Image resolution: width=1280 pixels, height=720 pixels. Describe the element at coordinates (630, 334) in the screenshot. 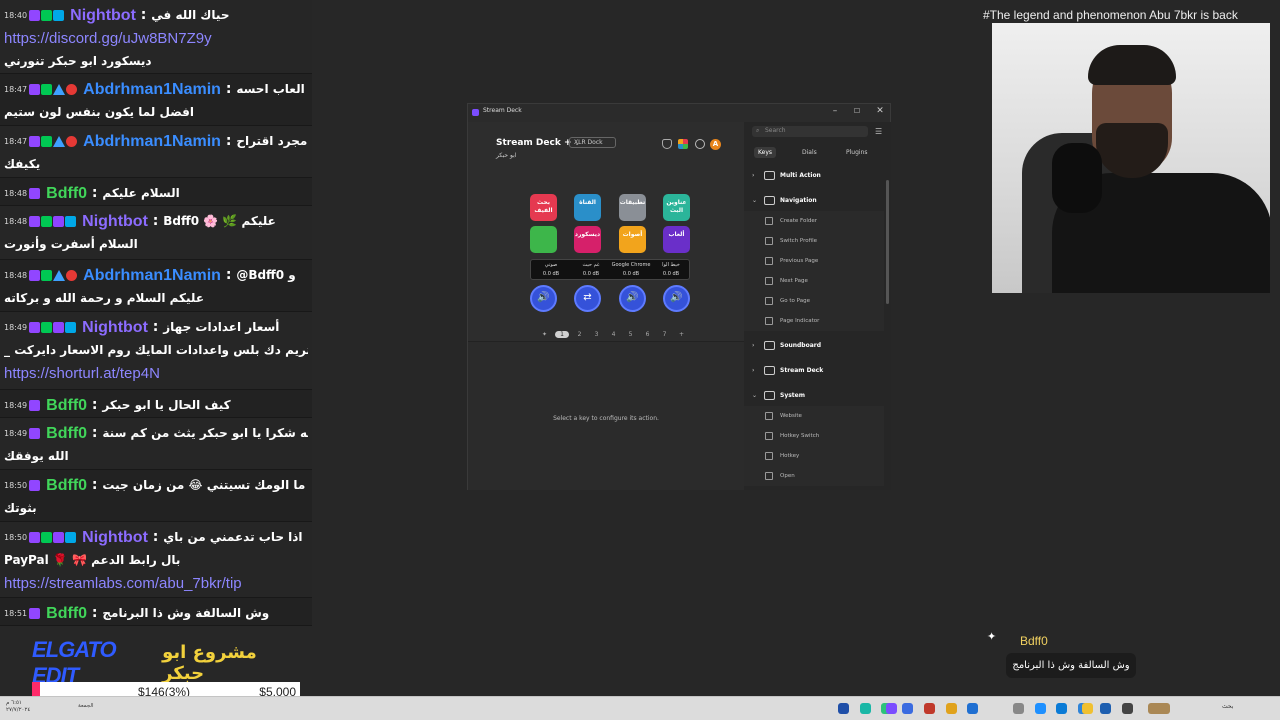

I see `page-button: 5` at that location.